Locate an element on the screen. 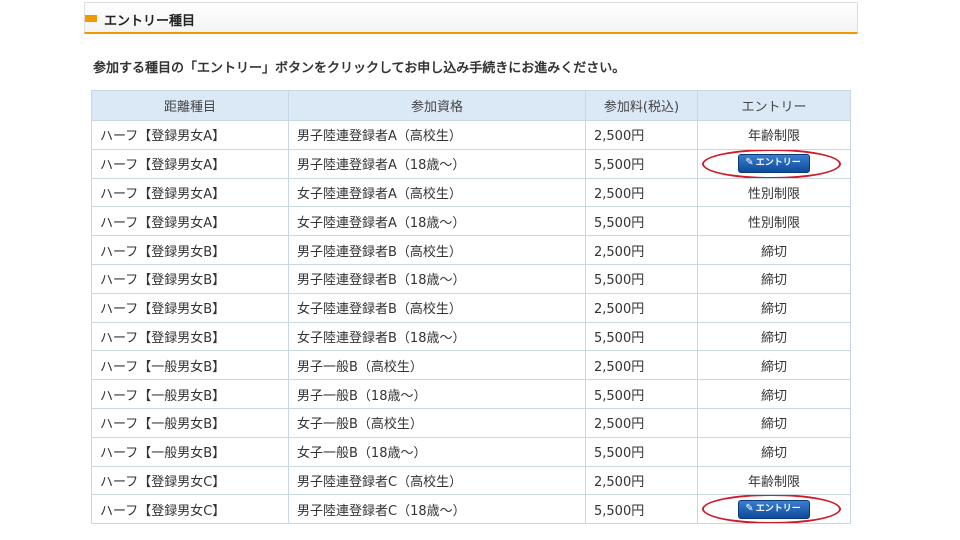  table-row: ハーフ【登録男女A】 女子陸連登録者A（18歳～） 5,500円 性別制限 is located at coordinates (471, 221).